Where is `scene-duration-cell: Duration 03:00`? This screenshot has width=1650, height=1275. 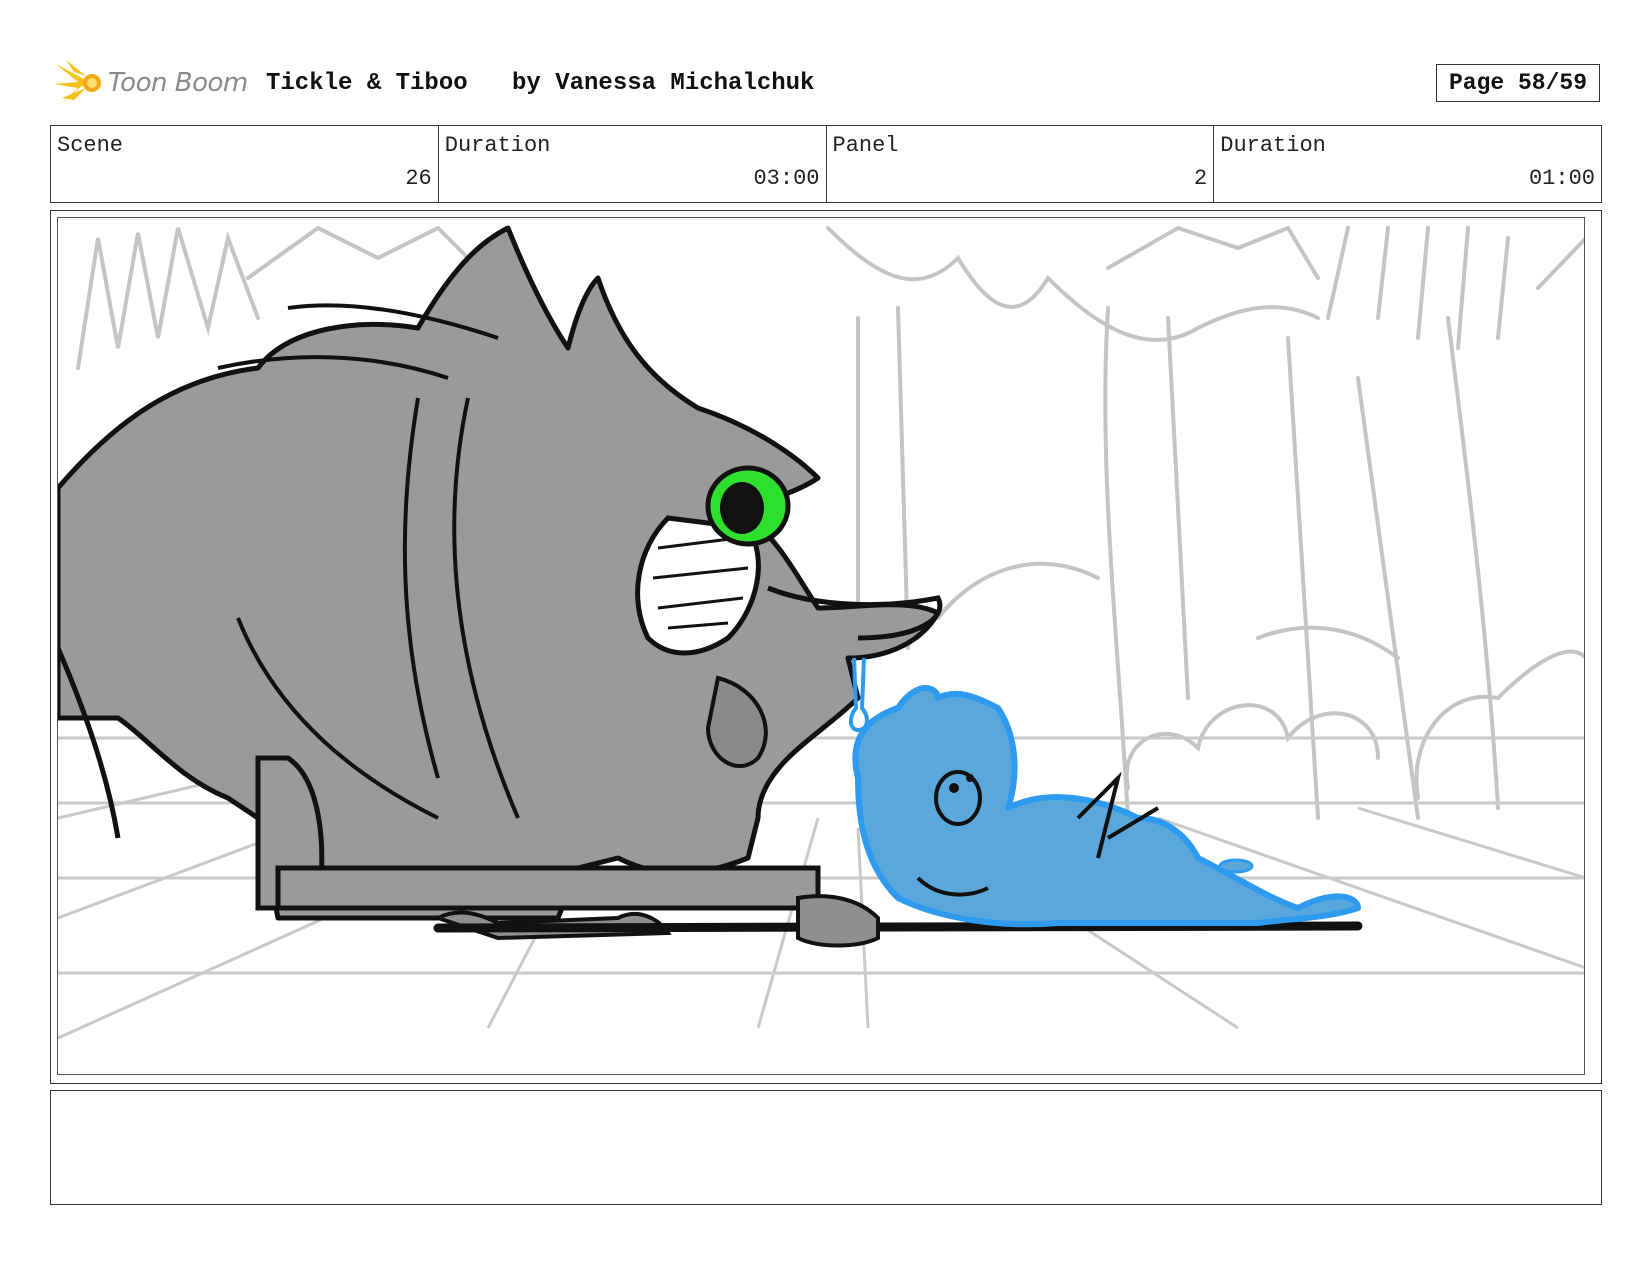
scene-duration-cell: Duration 03:00 is located at coordinates (633, 164).